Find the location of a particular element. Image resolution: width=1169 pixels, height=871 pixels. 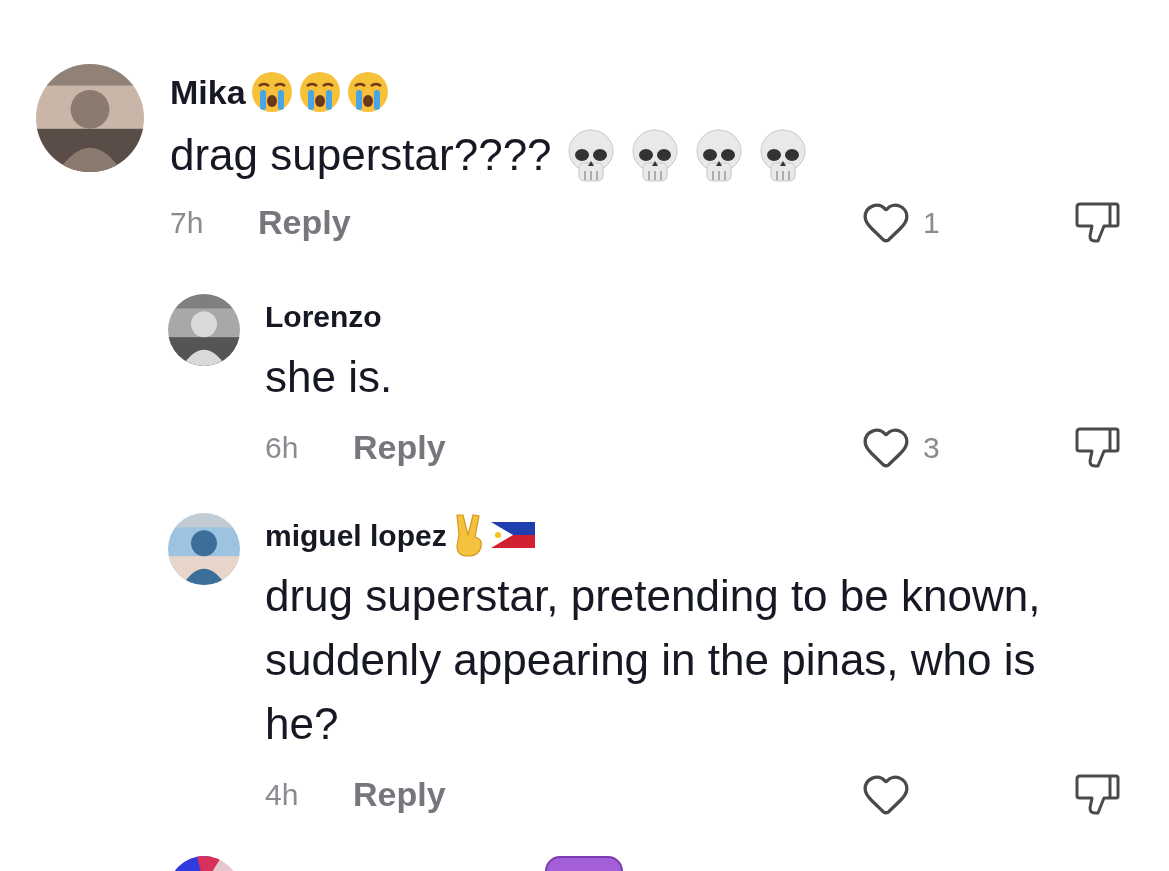

comment-text: drug superstar, pretending to be known, suddenly appearing in the pinas, who is he? is located at coordinates (653, 660).